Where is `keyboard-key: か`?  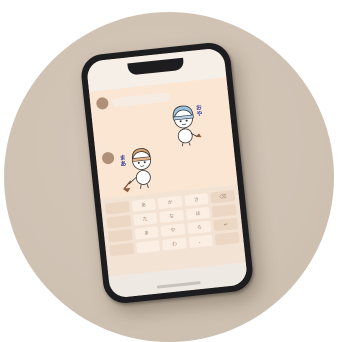 keyboard-key: か is located at coordinates (170, 202).